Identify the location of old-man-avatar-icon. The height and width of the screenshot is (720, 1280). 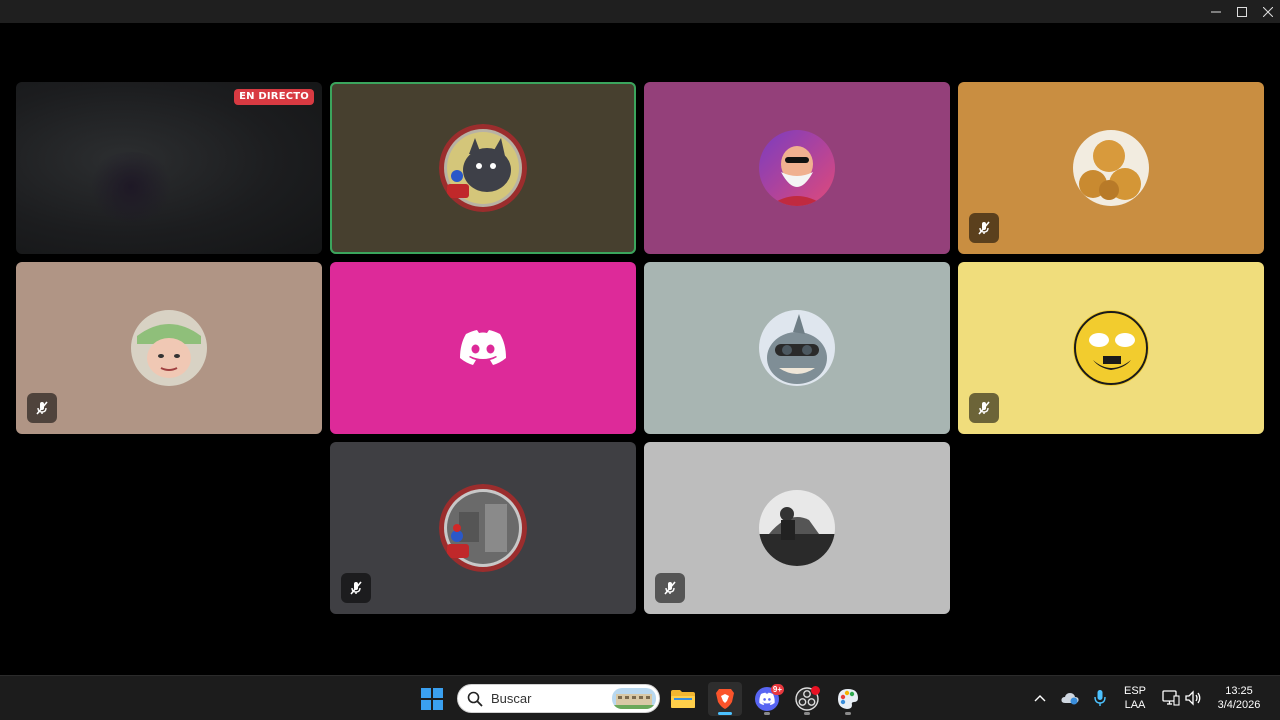
(797, 168).